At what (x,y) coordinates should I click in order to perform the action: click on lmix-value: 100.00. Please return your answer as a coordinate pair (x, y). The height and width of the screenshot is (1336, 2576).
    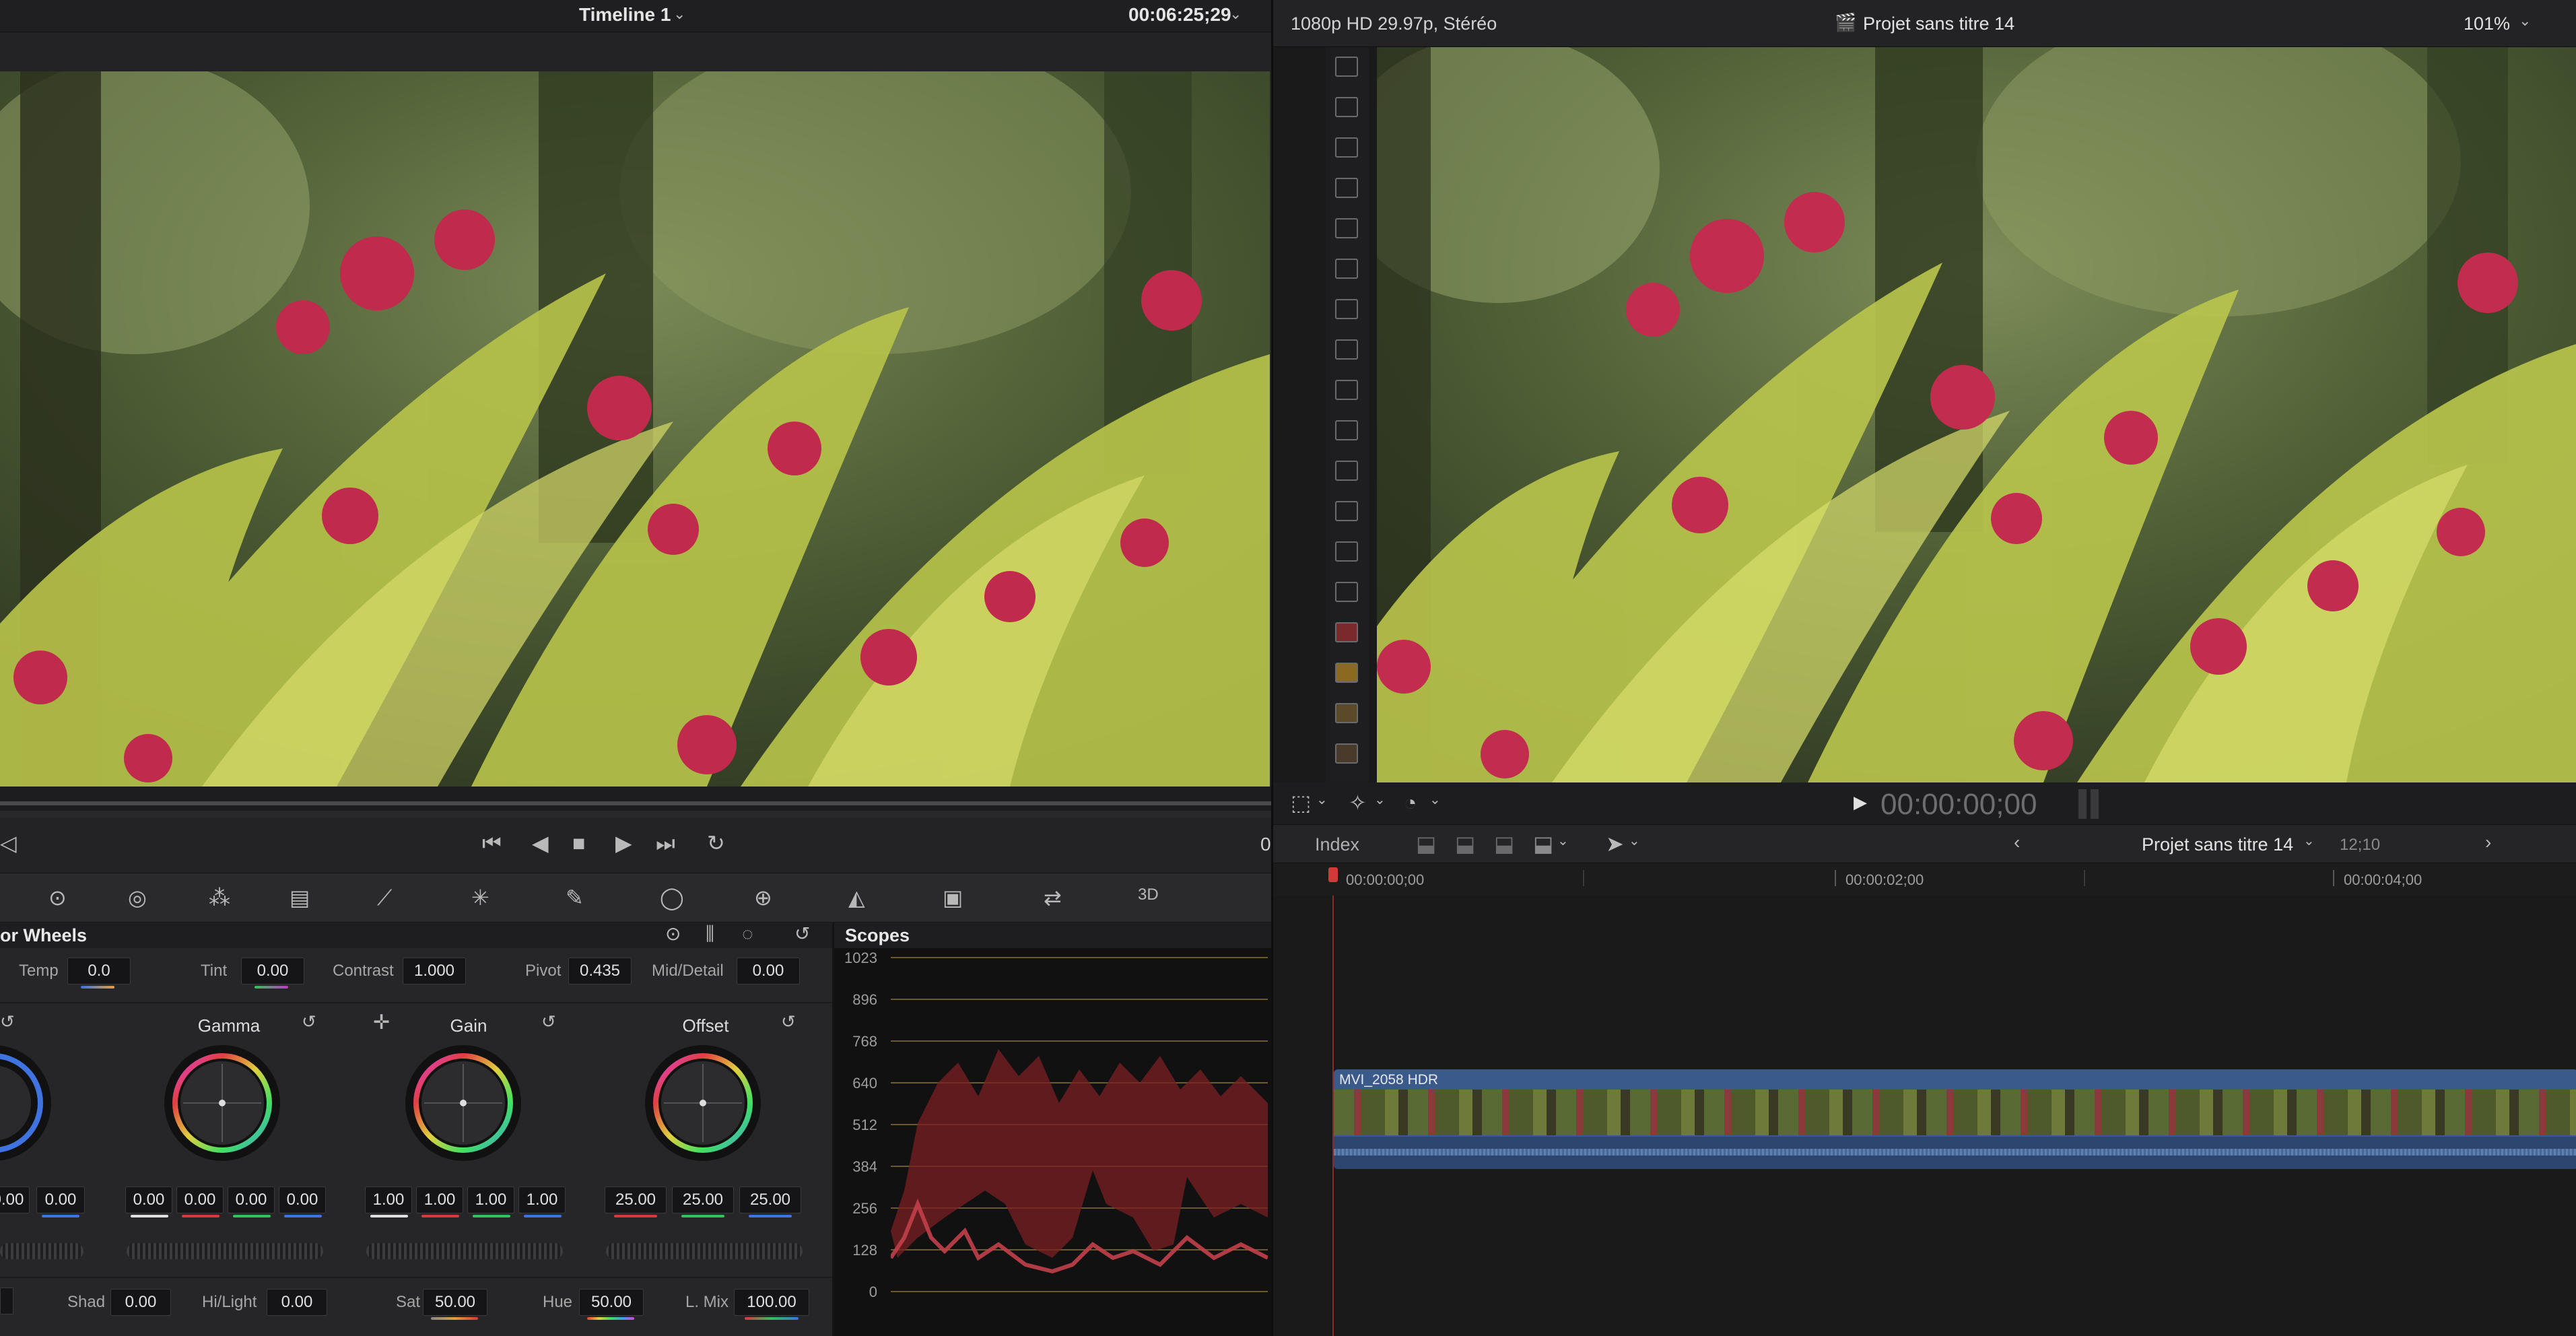
    Looking at the image, I should click on (771, 1302).